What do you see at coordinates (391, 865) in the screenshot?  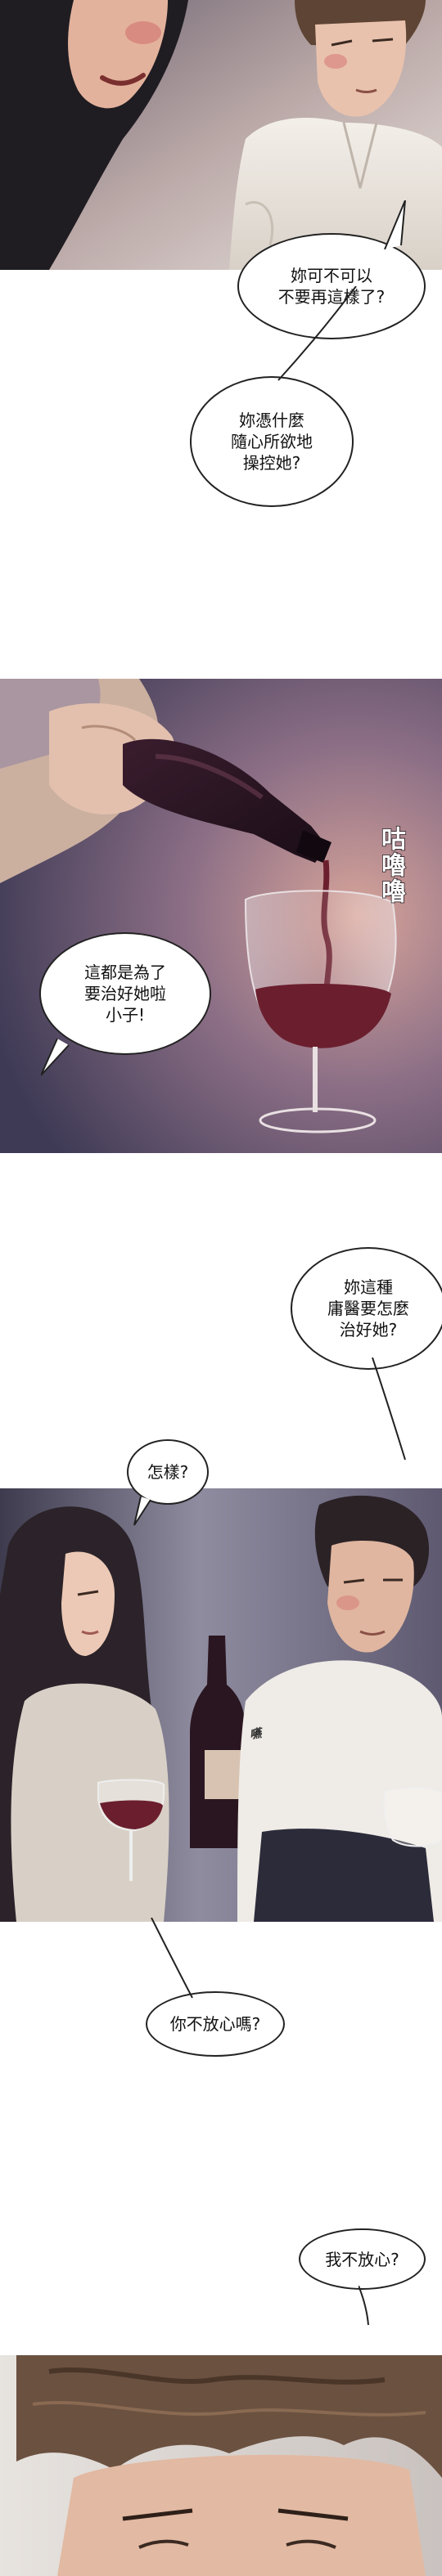 I see `pouring-sound-effect: 咕嚕嚕` at bounding box center [391, 865].